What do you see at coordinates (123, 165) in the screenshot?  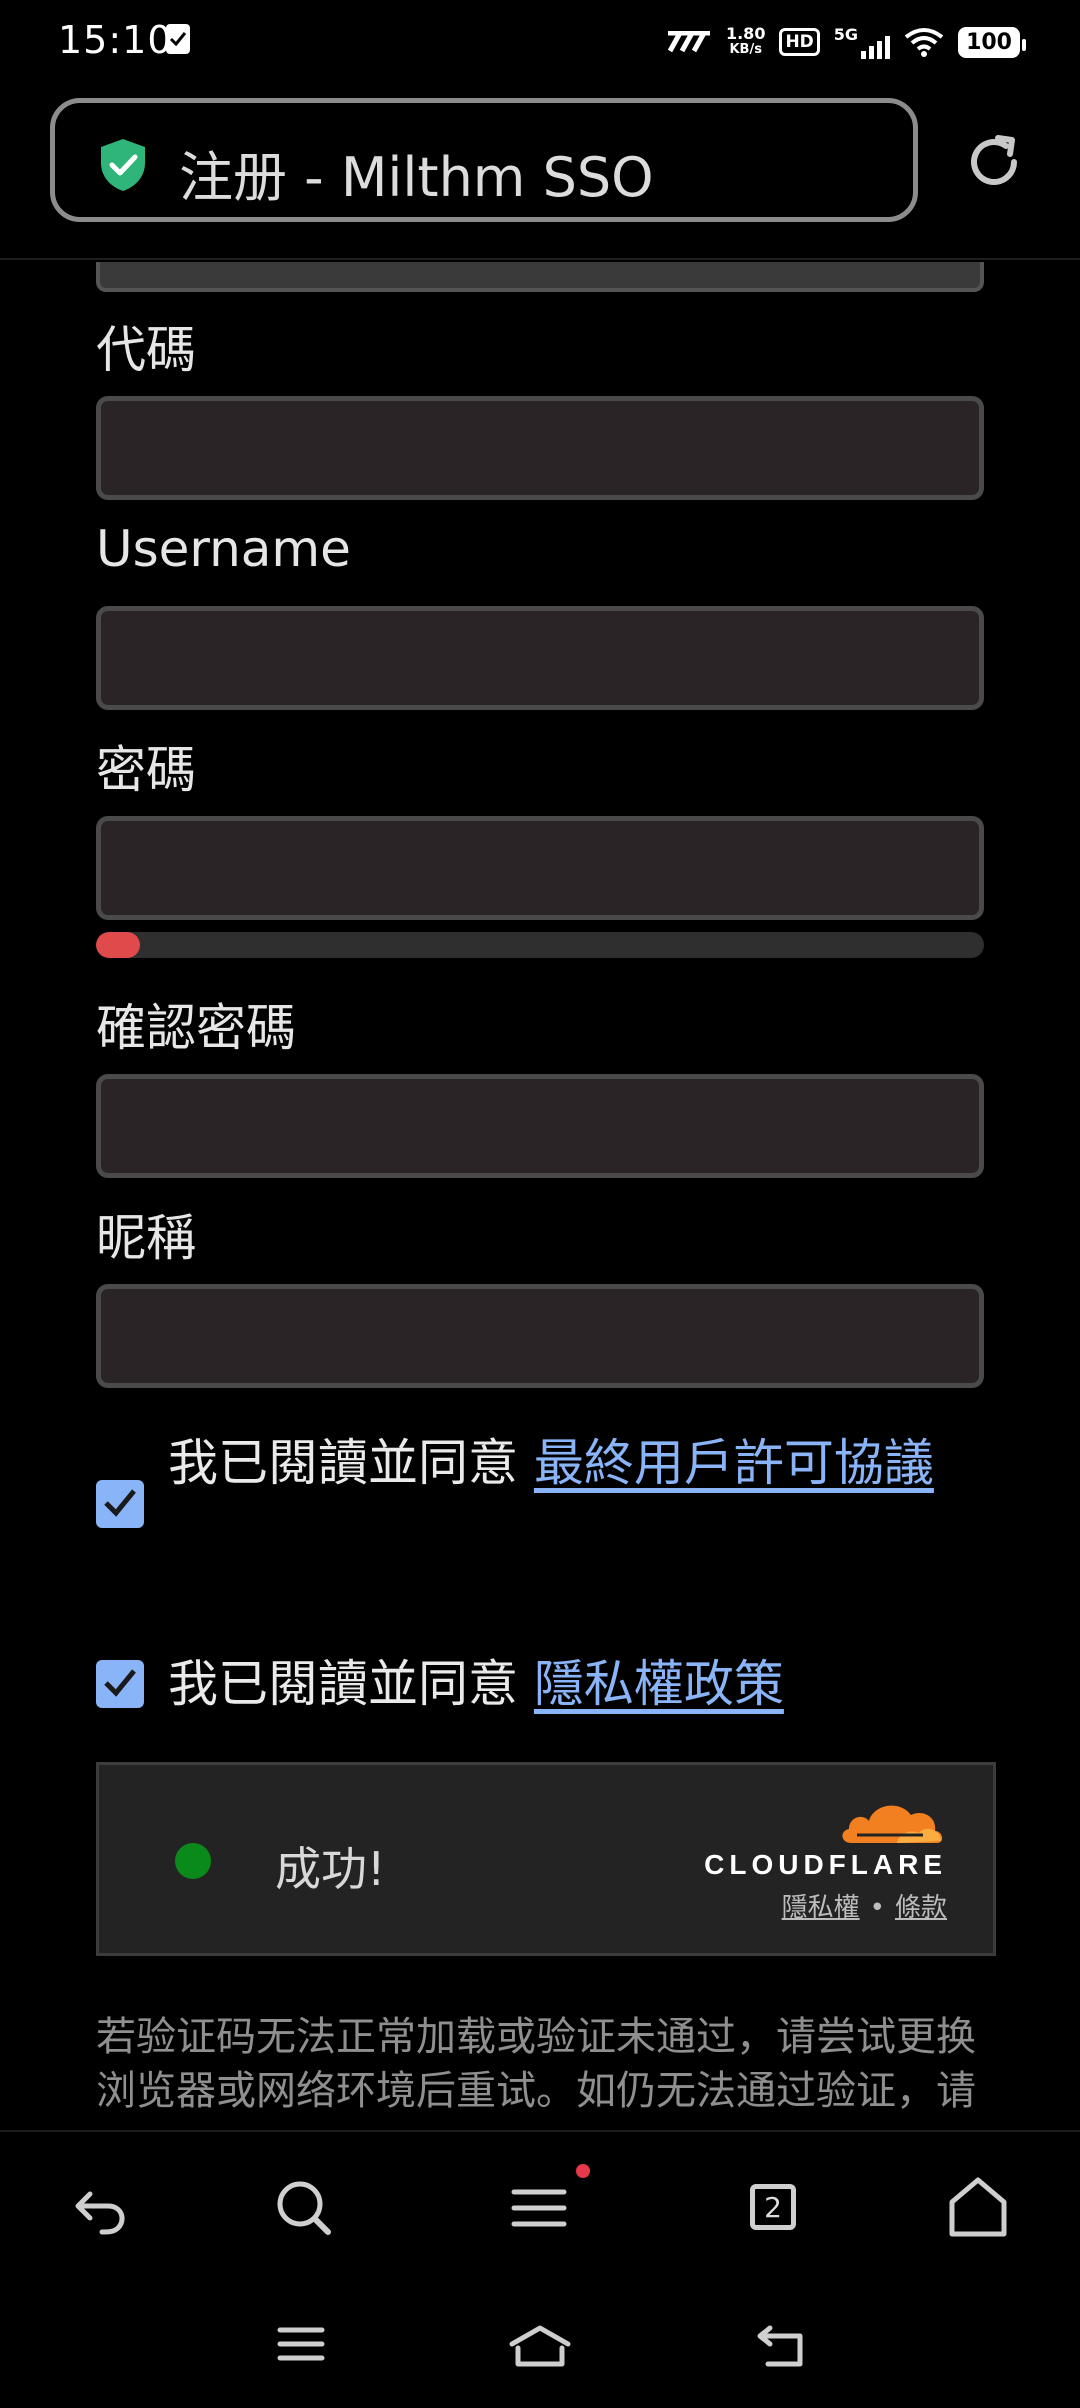 I see `shield-icon` at bounding box center [123, 165].